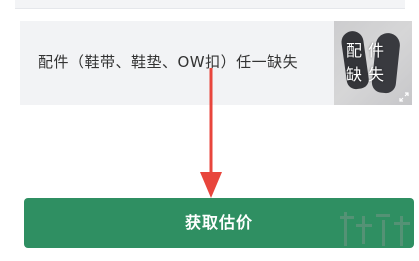 The image size is (419, 261). Describe the element at coordinates (210, 4) in the screenshot. I see `previous-option-edge` at that location.